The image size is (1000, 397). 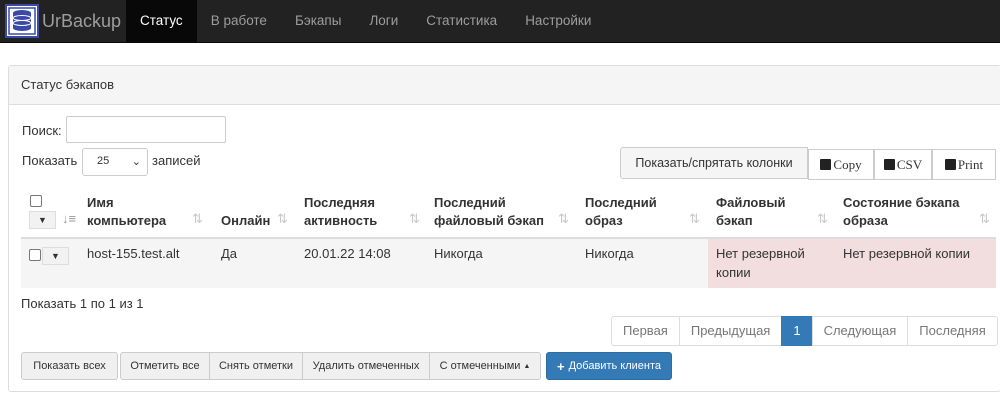 What do you see at coordinates (750, 212) in the screenshot?
I see `col-header-file-status: Файловый бэкап` at bounding box center [750, 212].